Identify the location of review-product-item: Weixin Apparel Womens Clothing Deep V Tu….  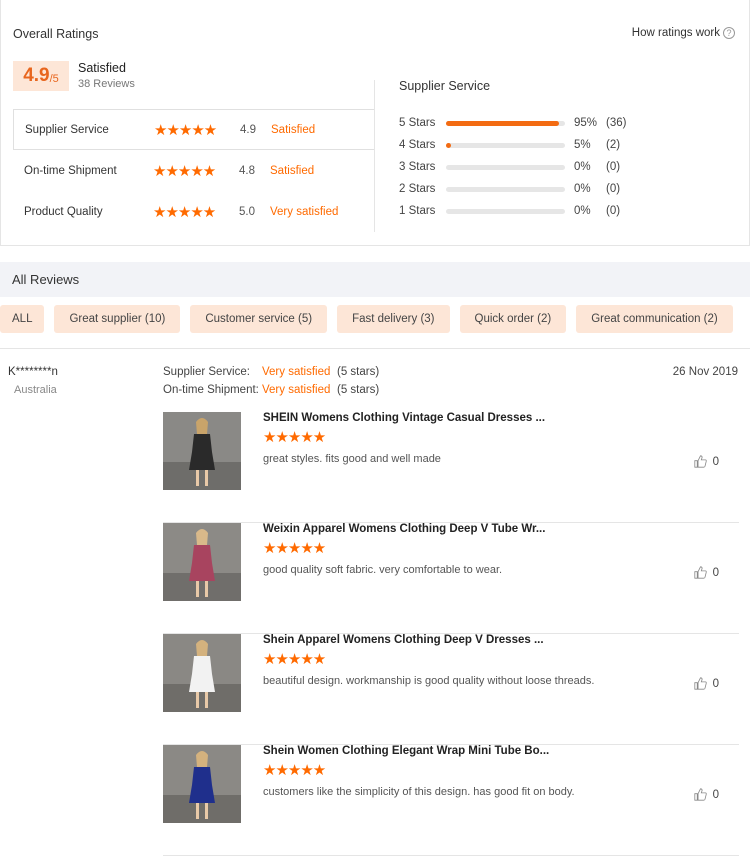
(451, 578).